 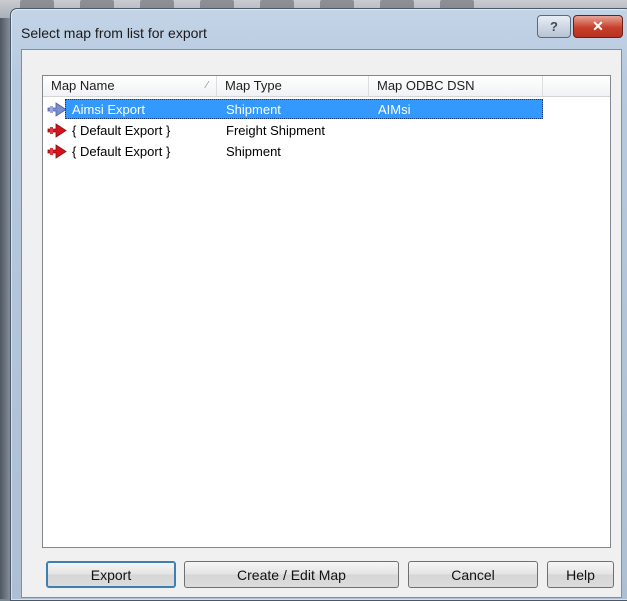 What do you see at coordinates (111, 574) in the screenshot?
I see `export-button: Export` at bounding box center [111, 574].